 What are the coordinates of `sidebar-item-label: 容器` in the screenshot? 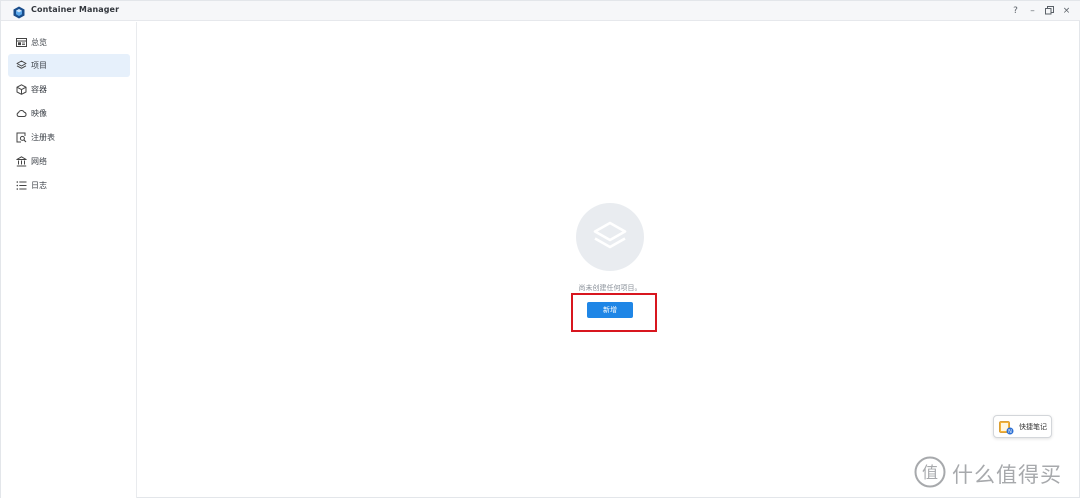 It's located at (39, 89).